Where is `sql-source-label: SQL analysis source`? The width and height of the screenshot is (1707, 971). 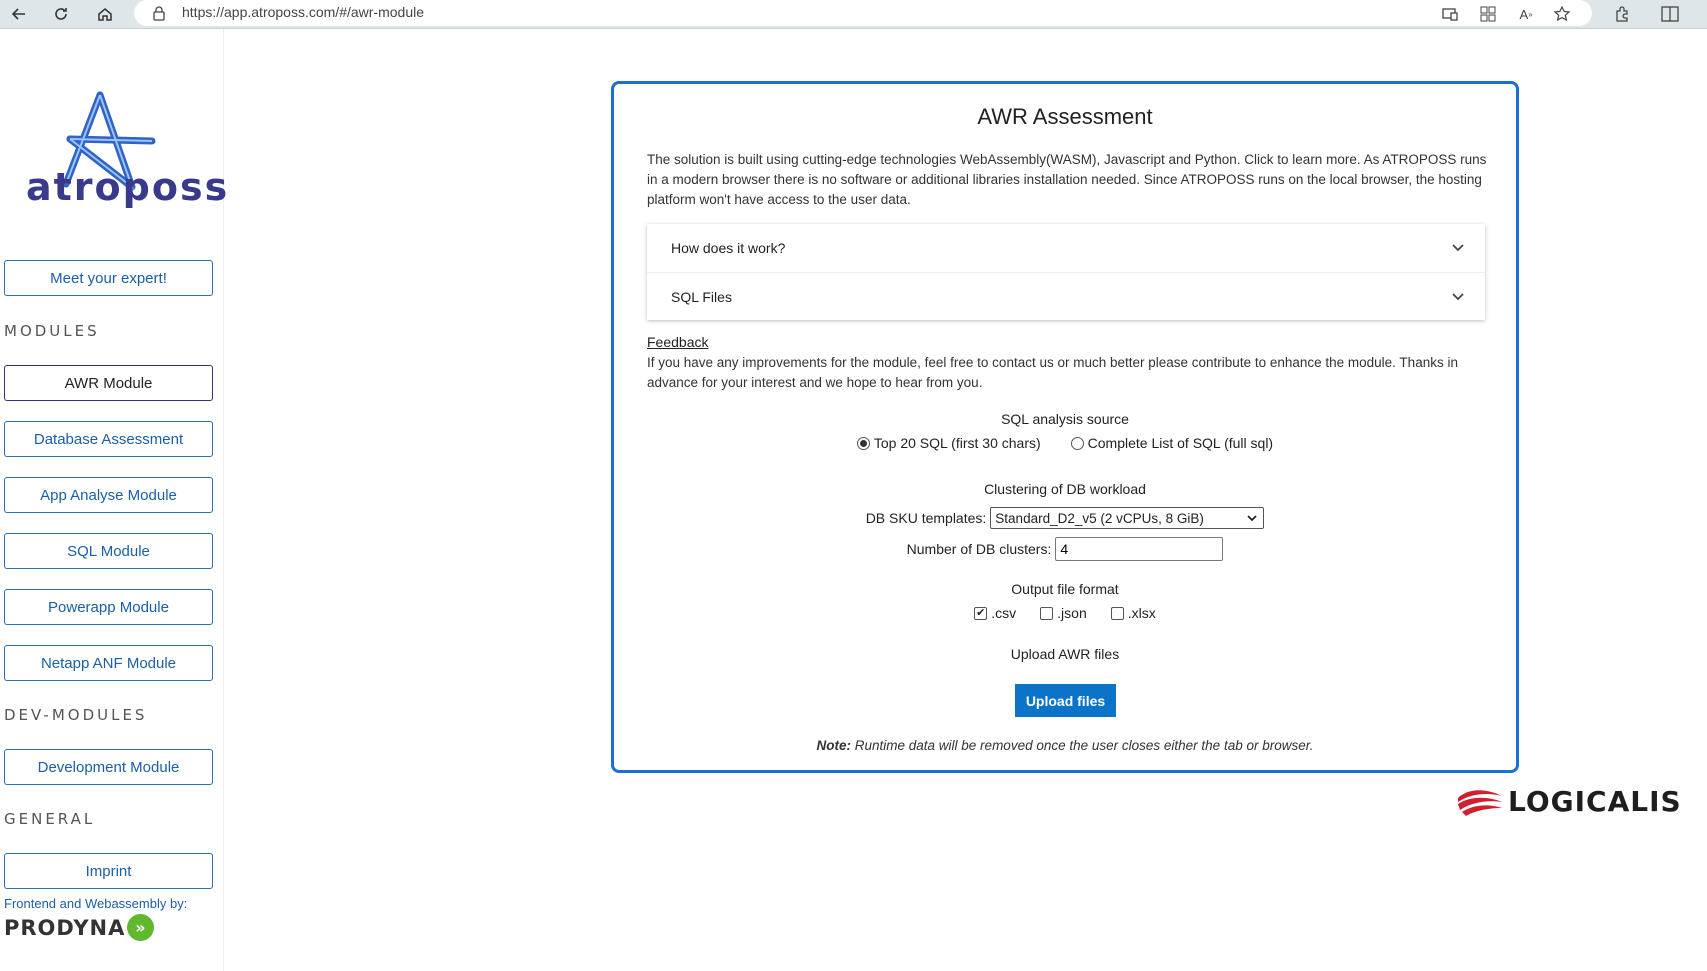
sql-source-label: SQL analysis source is located at coordinates (1065, 419).